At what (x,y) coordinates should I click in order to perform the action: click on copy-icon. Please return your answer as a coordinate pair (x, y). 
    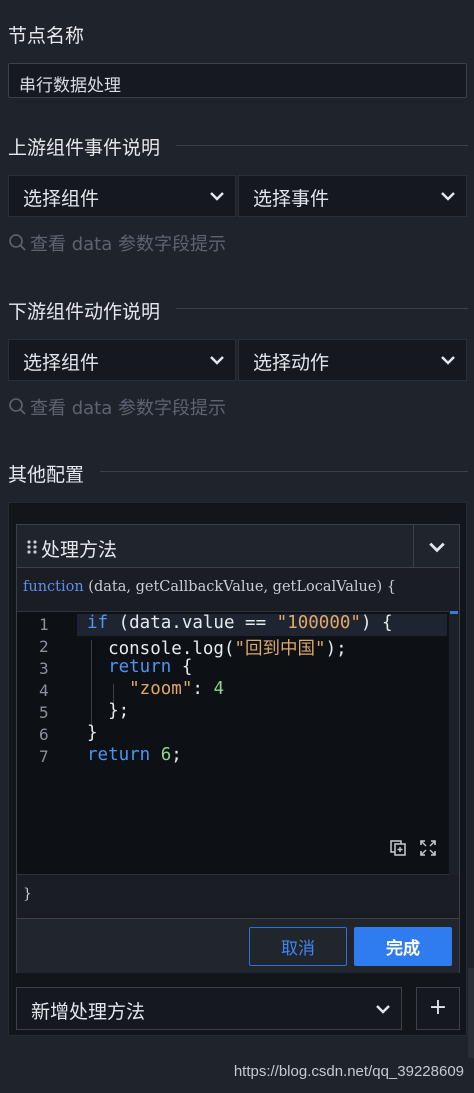
    Looking at the image, I should click on (398, 848).